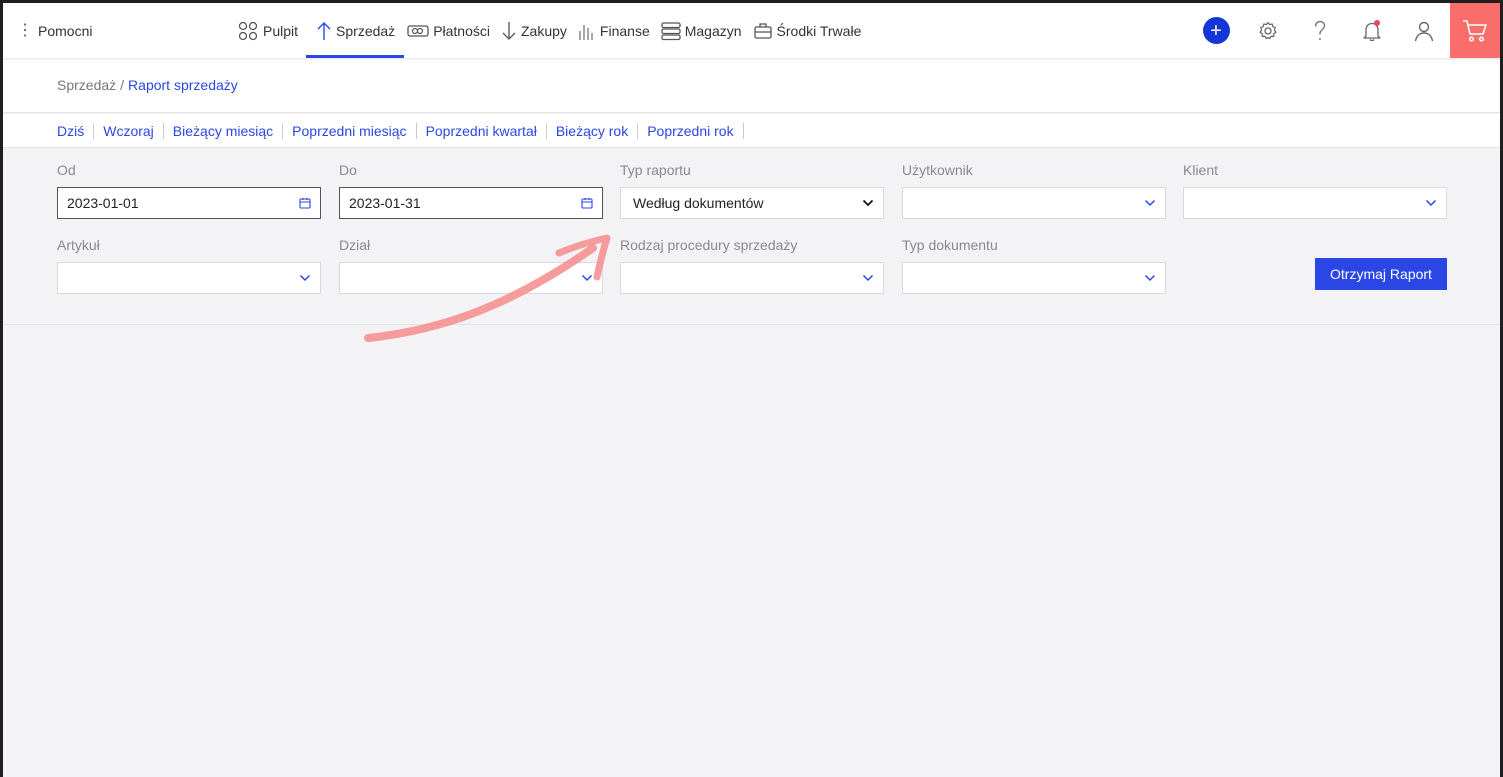 The image size is (1503, 777). I want to click on quick-range-current-month: Bieżący miesiąc, so click(224, 130).